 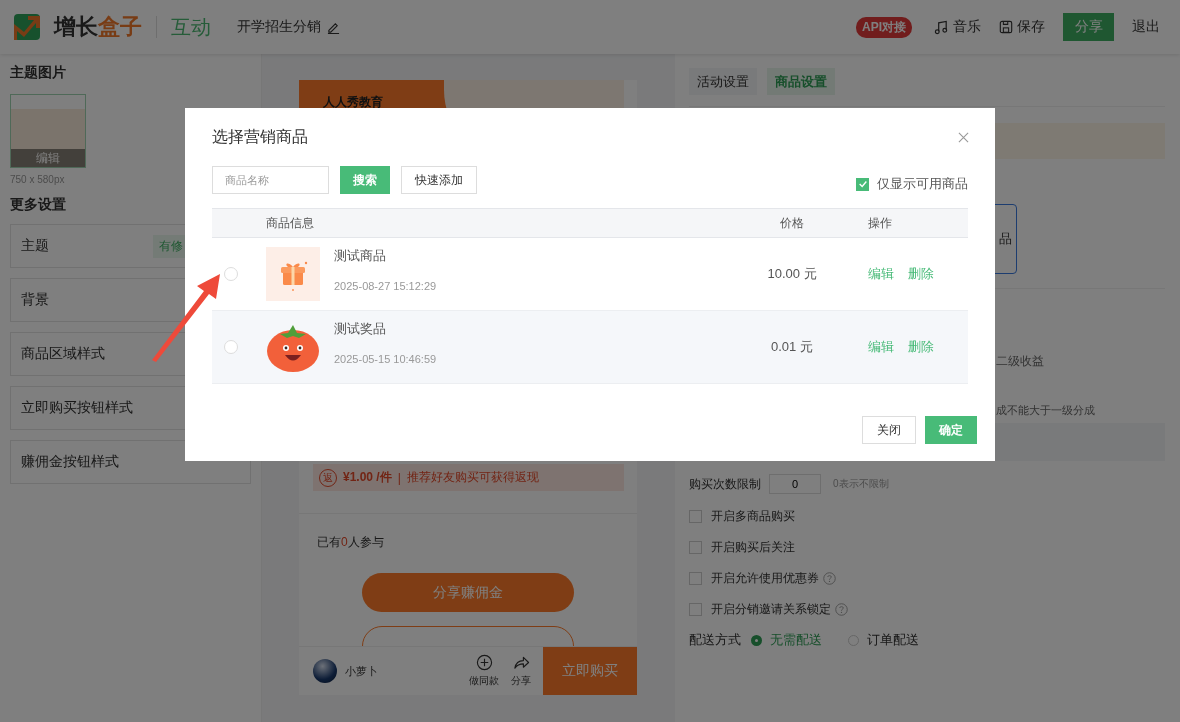 What do you see at coordinates (484, 662) in the screenshot?
I see `plus-circle-icon` at bounding box center [484, 662].